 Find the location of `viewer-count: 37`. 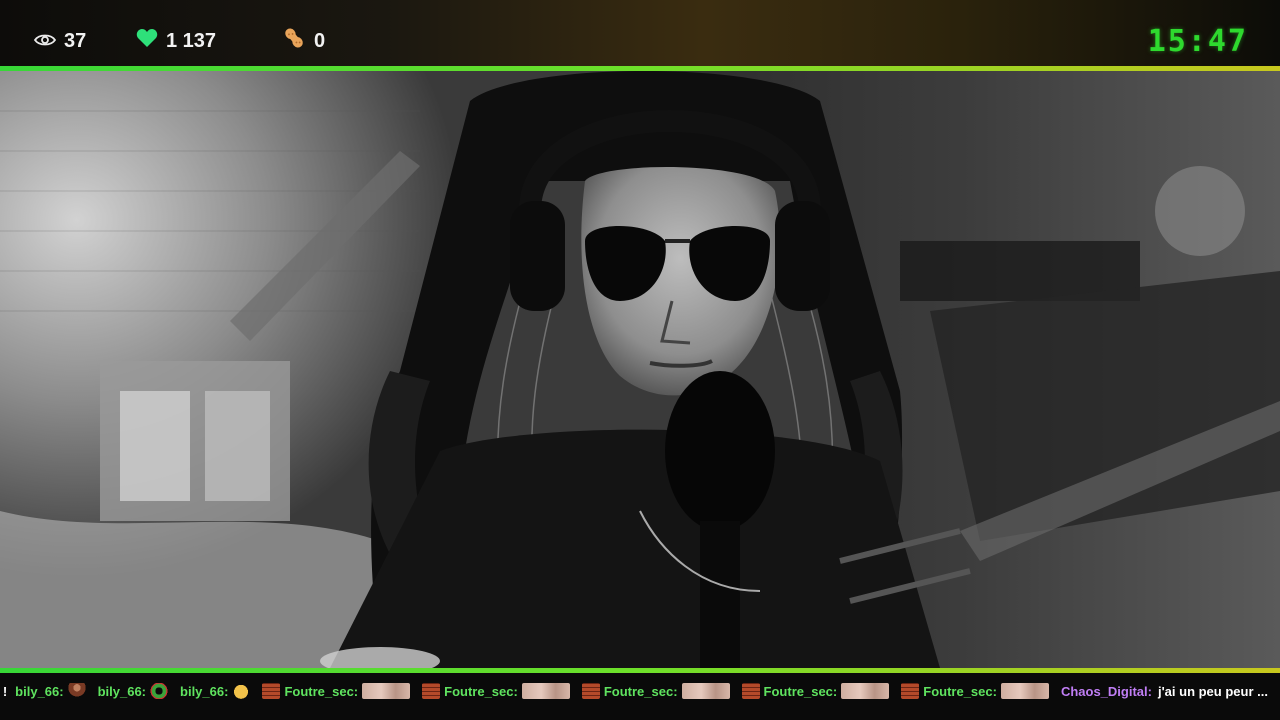

viewer-count: 37 is located at coordinates (60, 41).